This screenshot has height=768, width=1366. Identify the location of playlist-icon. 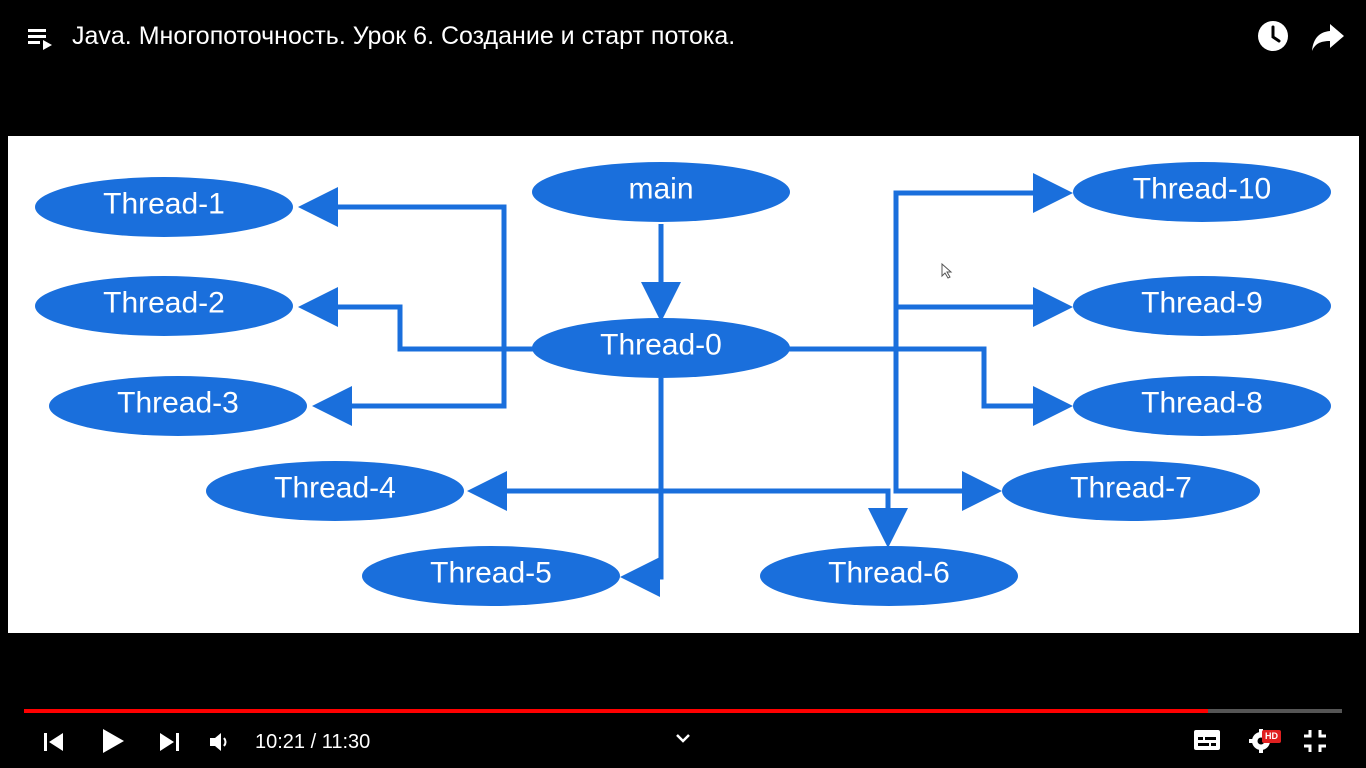
(40, 38).